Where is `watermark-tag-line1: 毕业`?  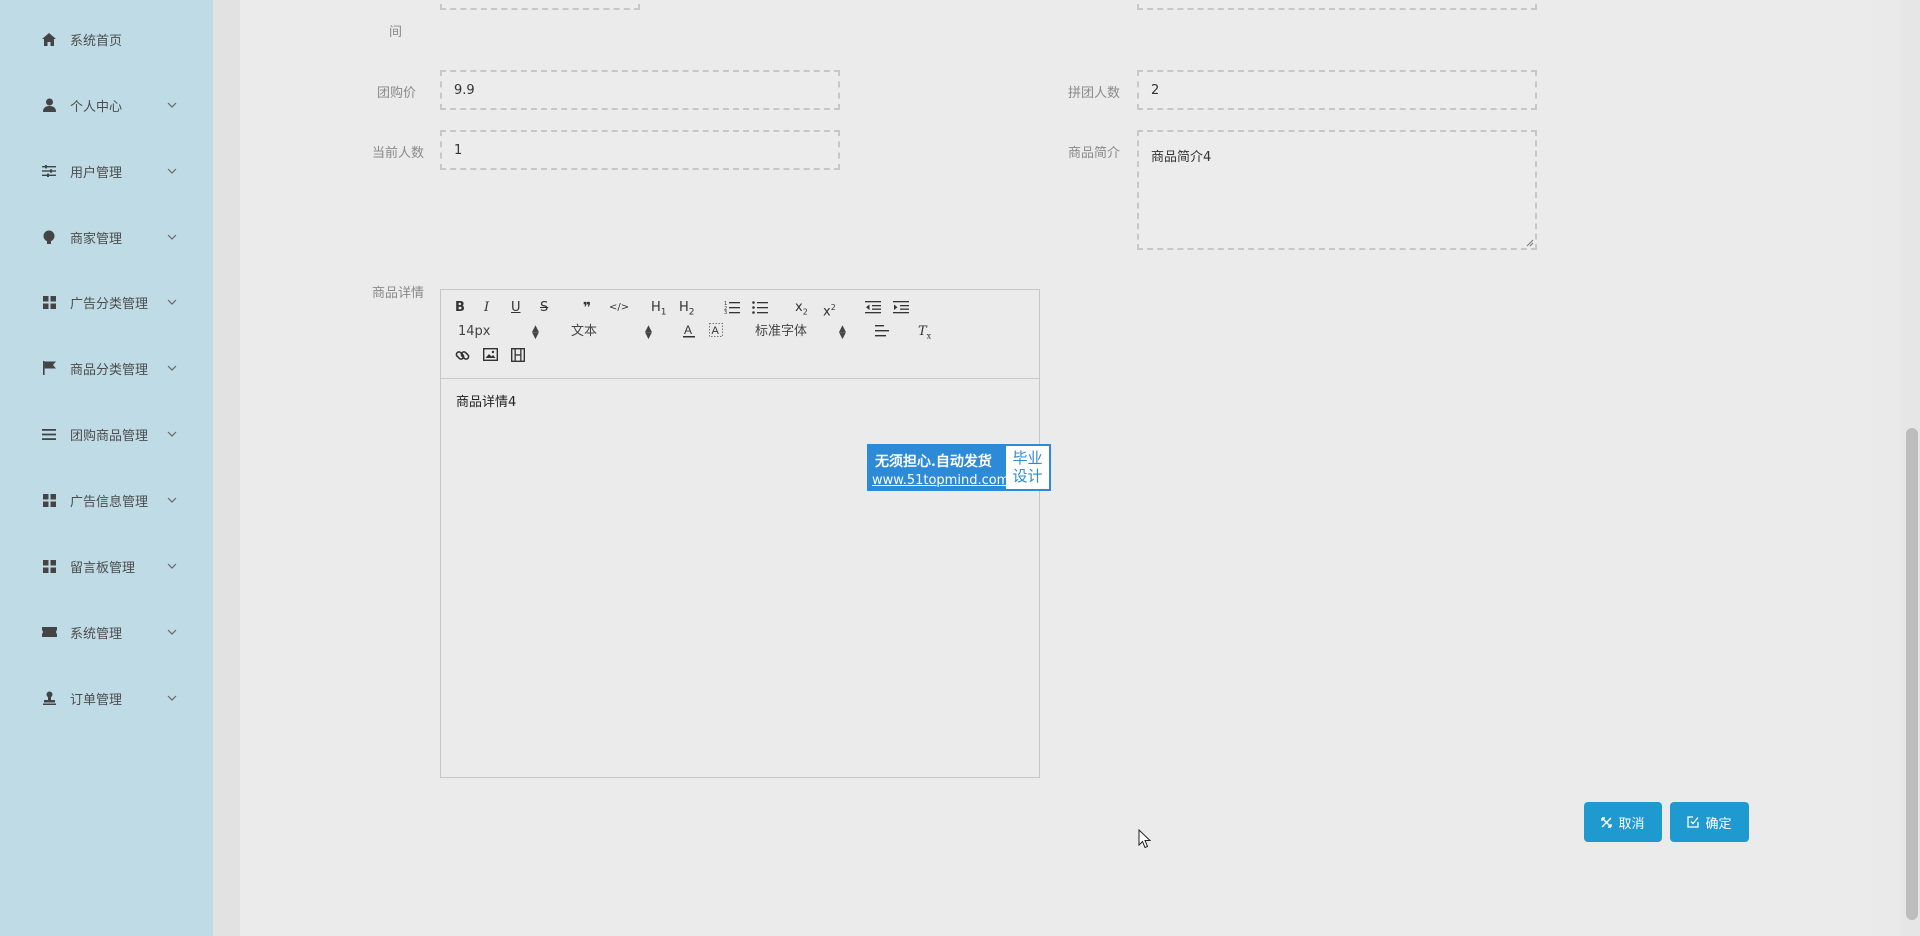
watermark-tag-line1: 毕业 is located at coordinates (1027, 458).